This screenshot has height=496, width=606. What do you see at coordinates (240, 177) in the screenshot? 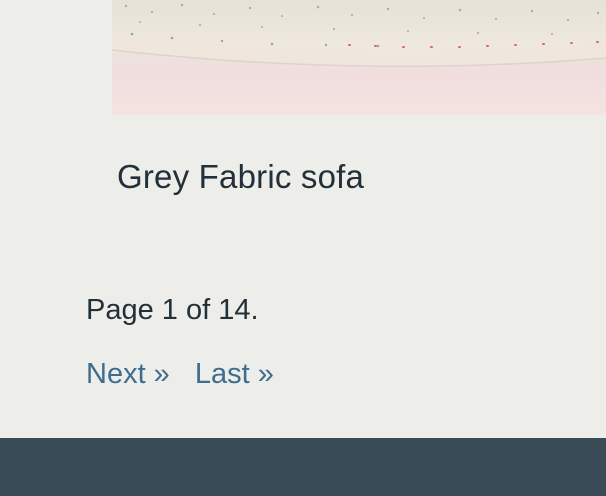
I see `product-title: Grey Fabric sofa` at bounding box center [240, 177].